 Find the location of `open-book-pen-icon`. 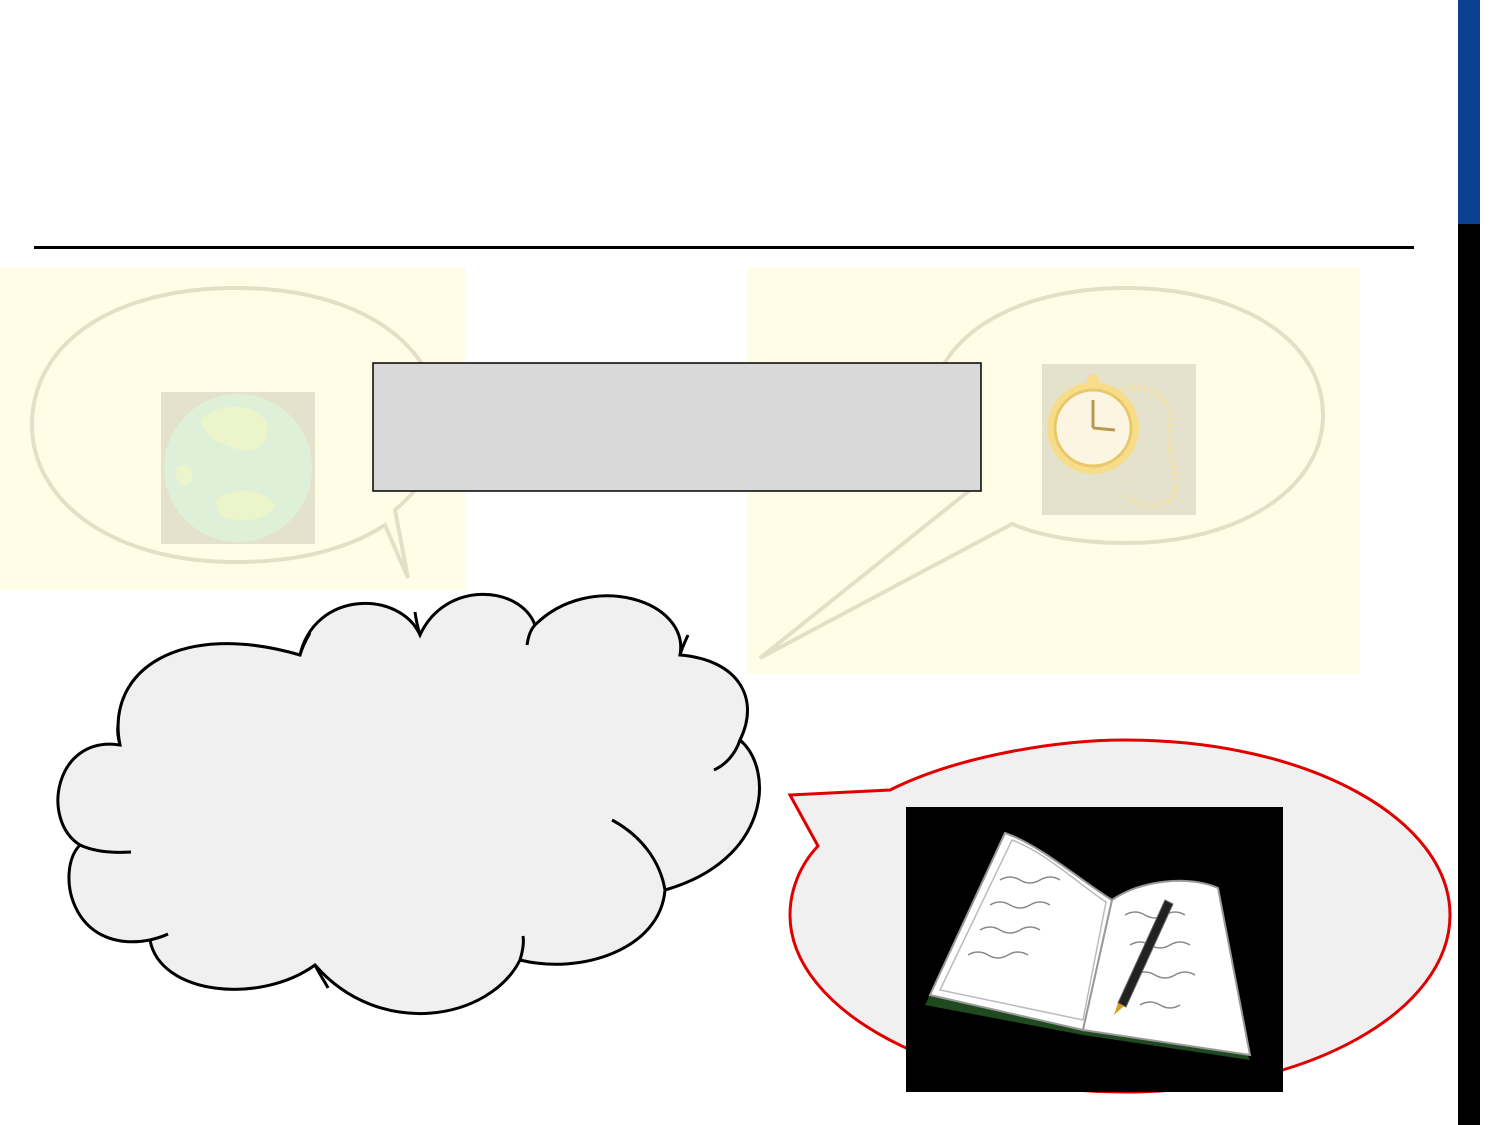

open-book-pen-icon is located at coordinates (1094, 949).